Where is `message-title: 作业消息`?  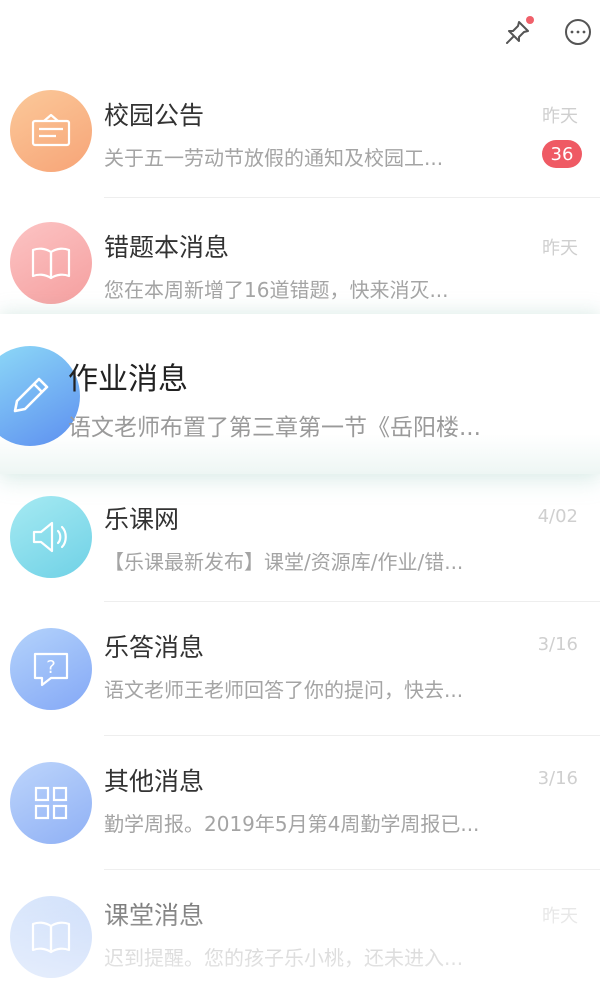 message-title: 作业消息 is located at coordinates (128, 379).